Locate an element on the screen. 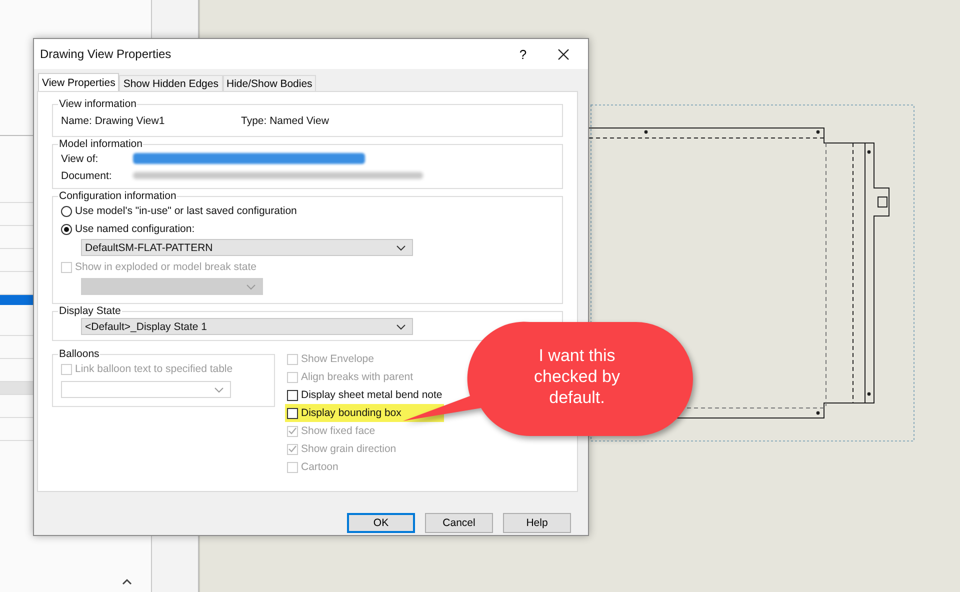 This screenshot has width=960, height=592. callout-text: I want this checked by default. is located at coordinates (577, 376).